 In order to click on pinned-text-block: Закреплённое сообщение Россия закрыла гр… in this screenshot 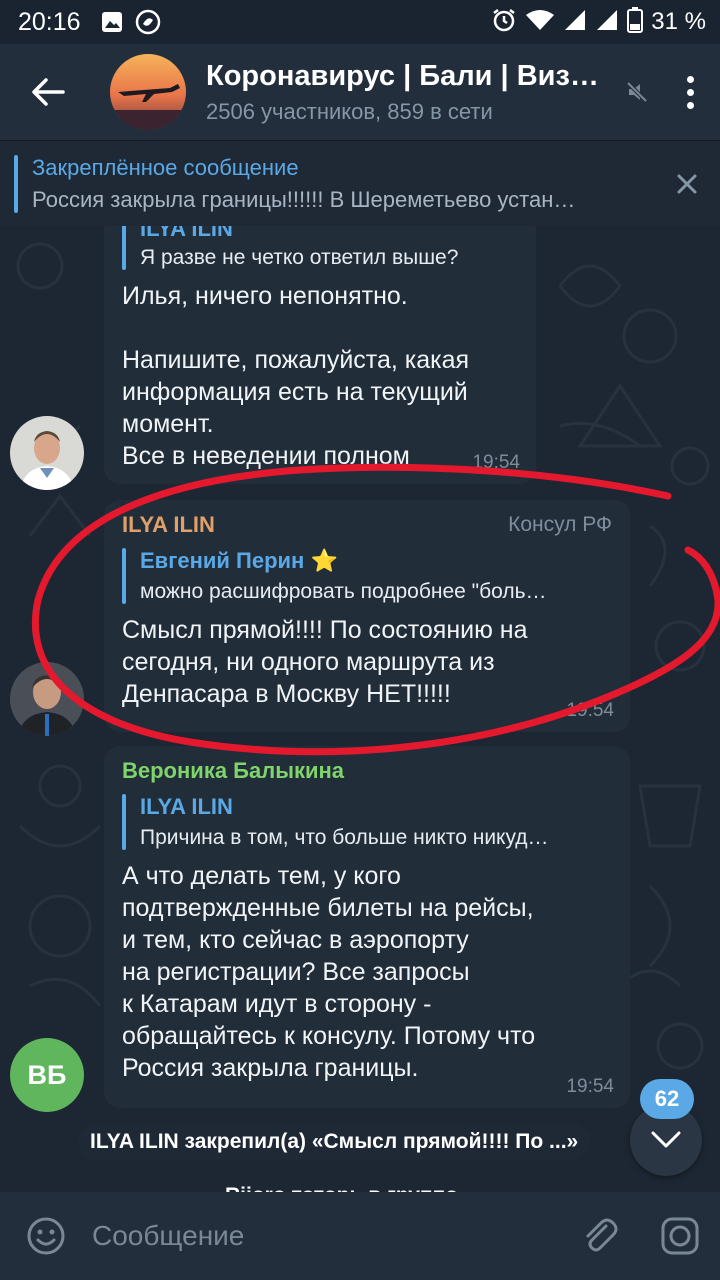, I will do `click(342, 184)`.